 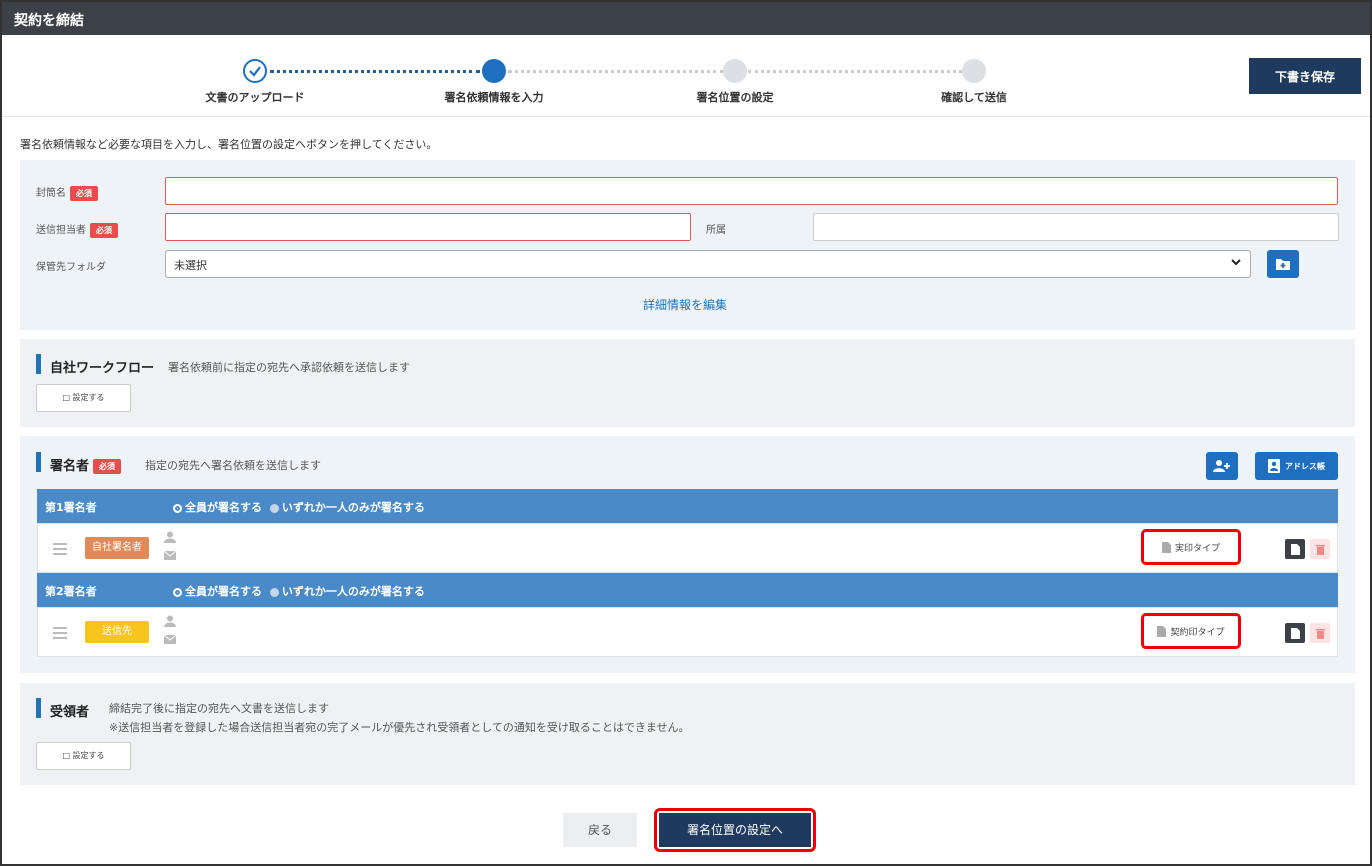 What do you see at coordinates (71, 591) in the screenshot?
I see `signer-2-title: 第2署名者` at bounding box center [71, 591].